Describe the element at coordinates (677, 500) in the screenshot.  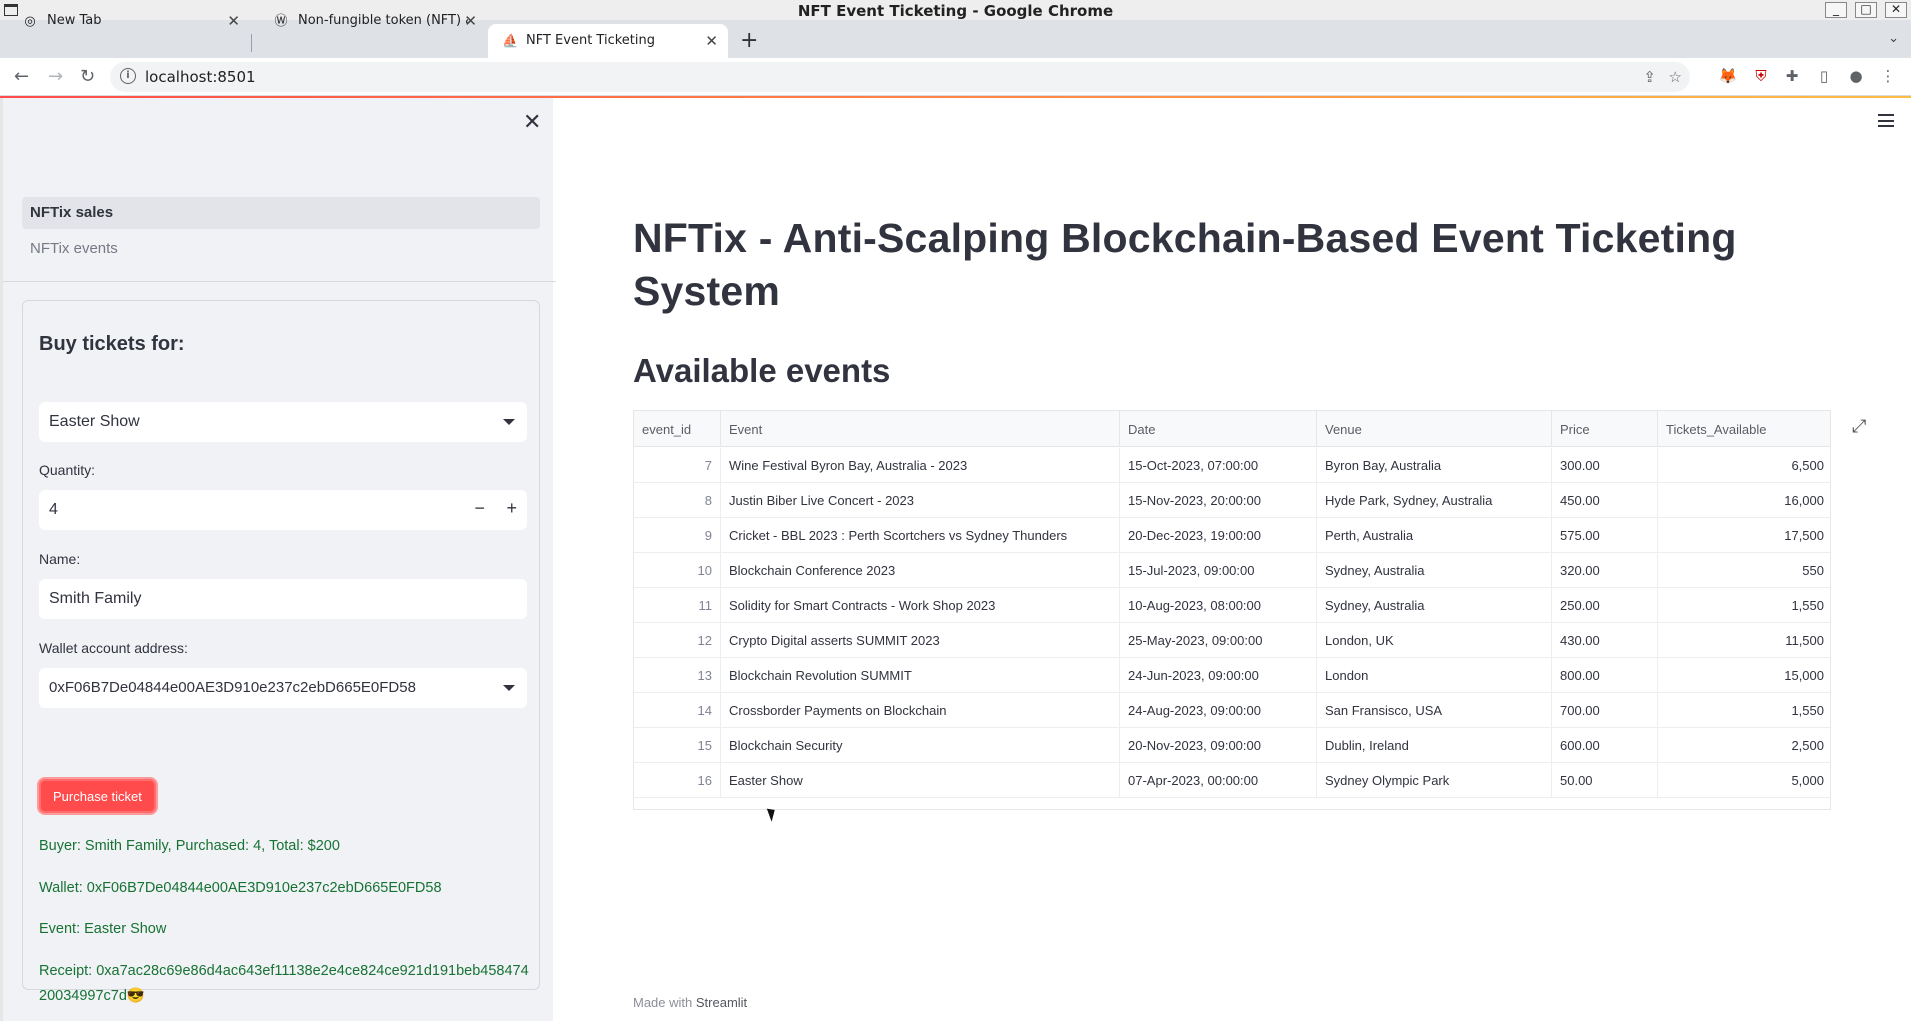
I see `cell-event-id: 8` at that location.